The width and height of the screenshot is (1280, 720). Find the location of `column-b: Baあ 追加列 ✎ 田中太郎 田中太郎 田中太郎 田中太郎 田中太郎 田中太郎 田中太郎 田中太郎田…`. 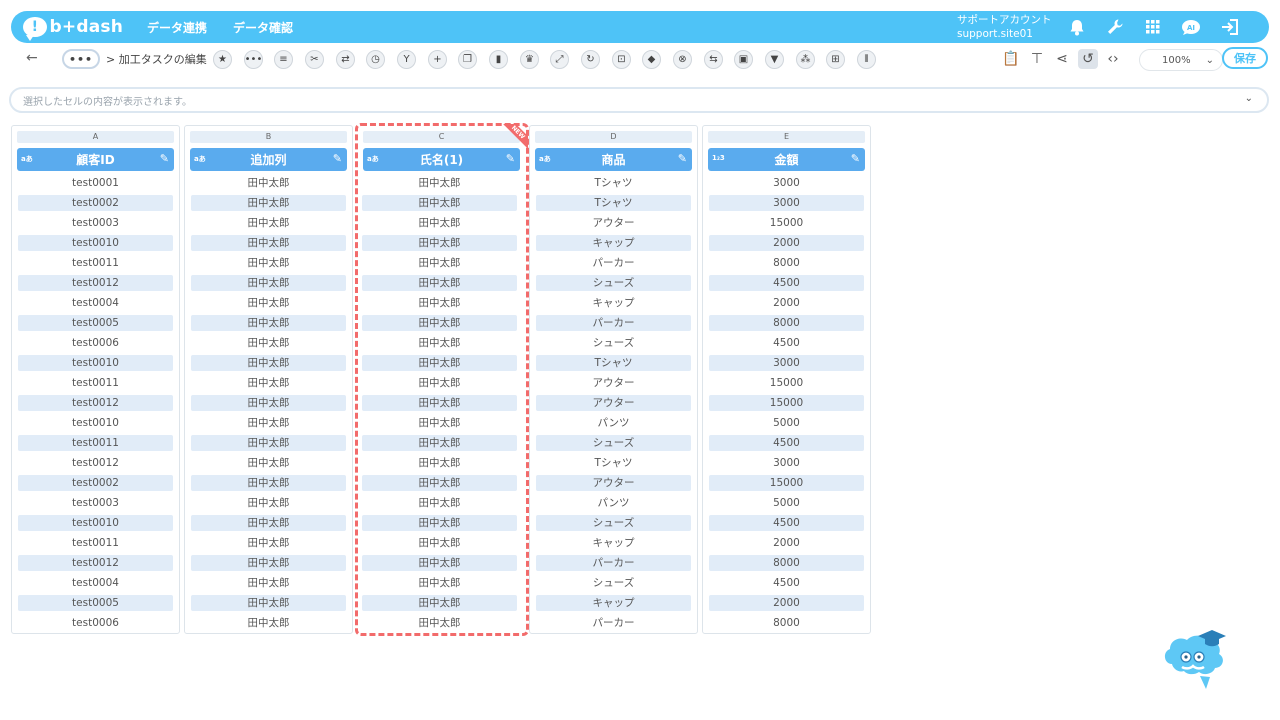

column-b: Baあ 追加列 ✎ 田中太郎 田中太郎 田中太郎 田中太郎 田中太郎 田中太郎 田中太郎 田中太郎田… is located at coordinates (268, 379).